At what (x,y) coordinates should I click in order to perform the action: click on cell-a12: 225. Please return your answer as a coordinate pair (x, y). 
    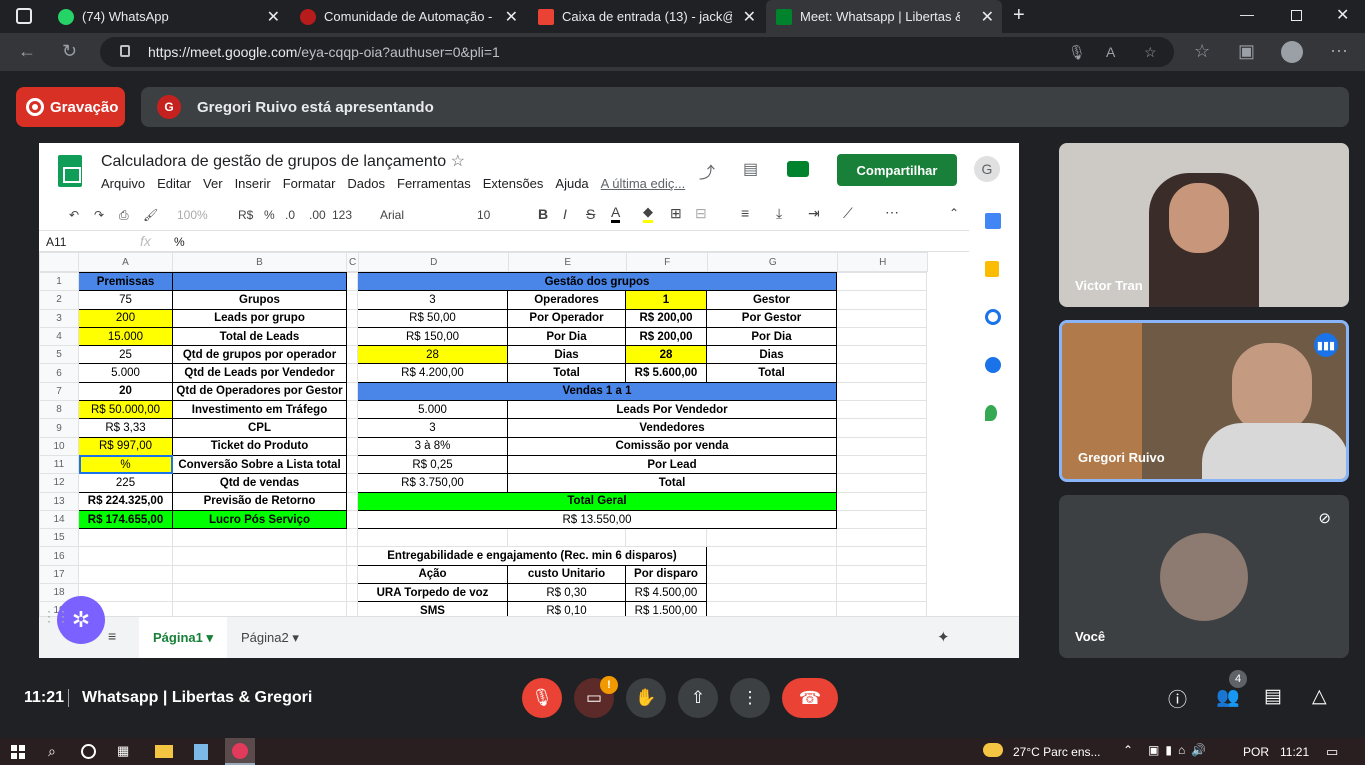
    Looking at the image, I should click on (125, 483).